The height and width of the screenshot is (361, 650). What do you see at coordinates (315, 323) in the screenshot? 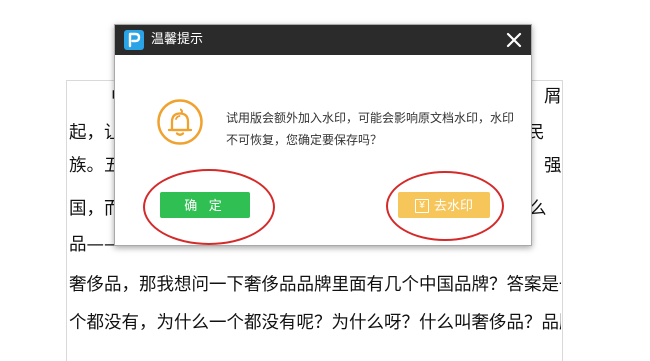
I see `doc-line-7: 个都没有，为什么一个都没有呢？为什么呀？什么叫奢侈品？品牌` at bounding box center [315, 323].